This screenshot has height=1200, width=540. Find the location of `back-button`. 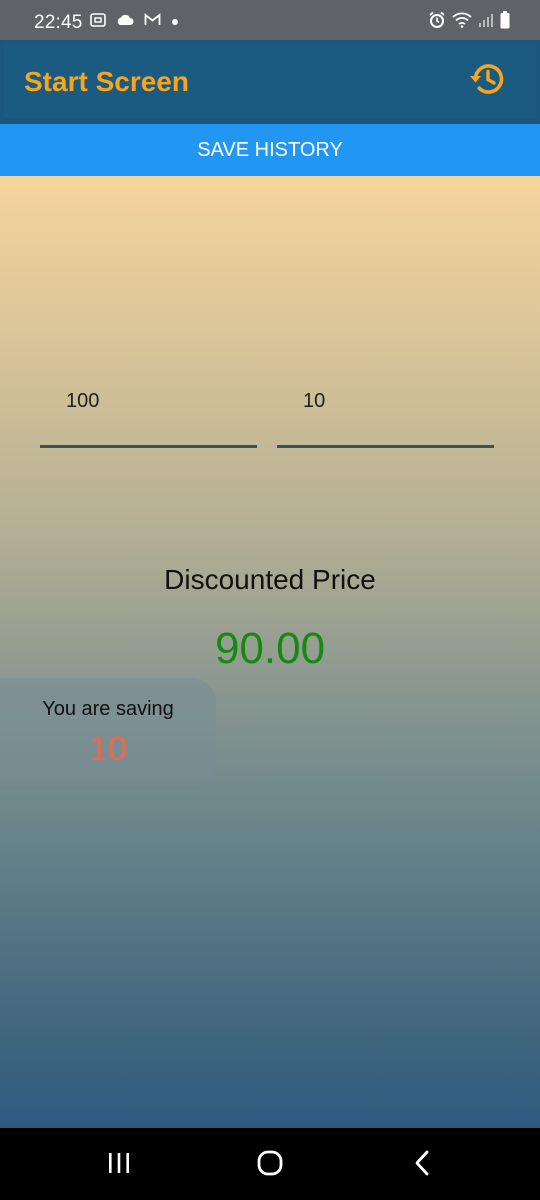

back-button is located at coordinates (422, 1165).